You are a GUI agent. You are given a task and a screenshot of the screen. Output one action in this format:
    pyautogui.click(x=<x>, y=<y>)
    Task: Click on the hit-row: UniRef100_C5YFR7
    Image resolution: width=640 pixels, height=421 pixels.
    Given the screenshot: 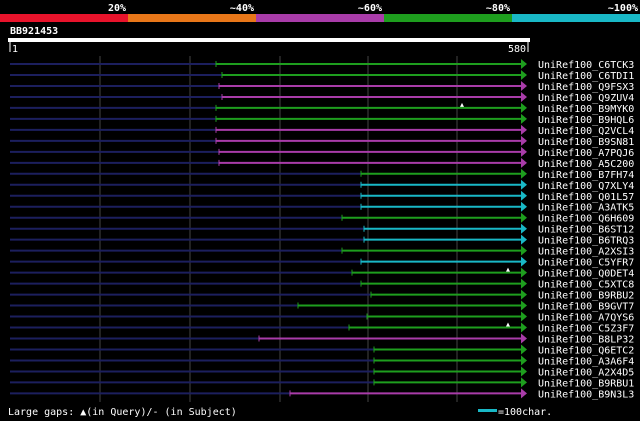 What is the action you would take?
    pyautogui.click(x=322, y=262)
    